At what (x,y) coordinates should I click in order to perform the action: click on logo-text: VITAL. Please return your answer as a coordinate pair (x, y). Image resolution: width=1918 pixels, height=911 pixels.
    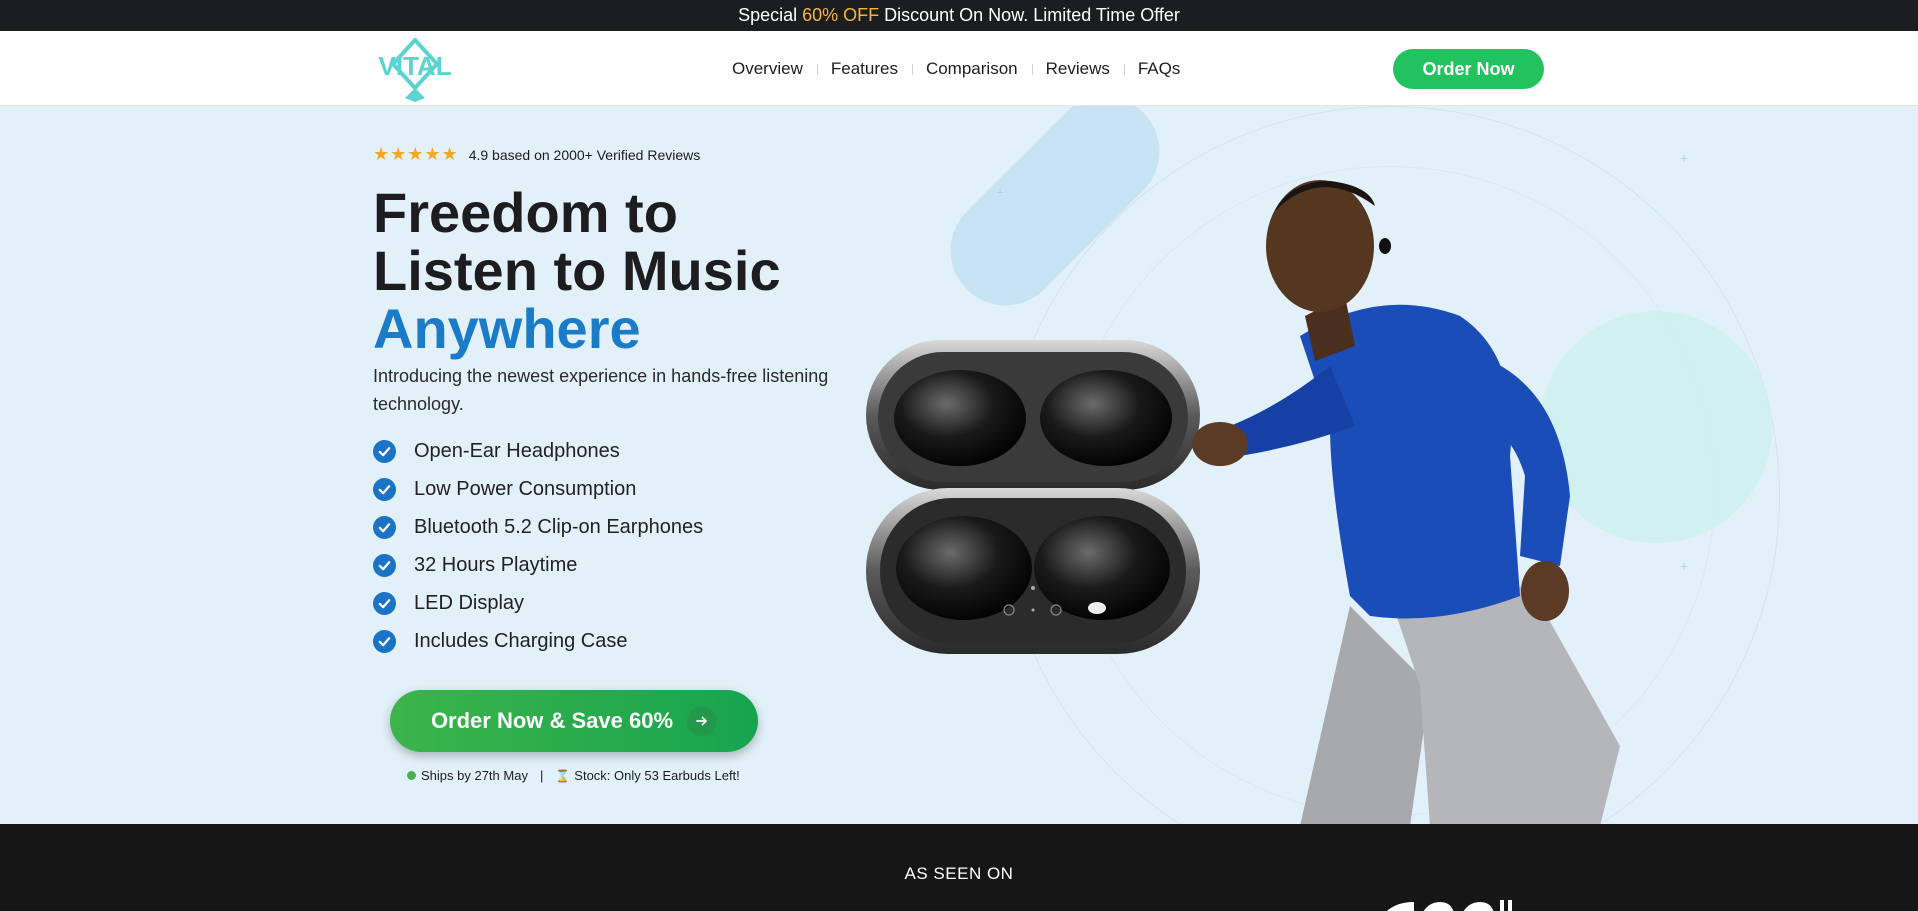
    Looking at the image, I should click on (414, 66).